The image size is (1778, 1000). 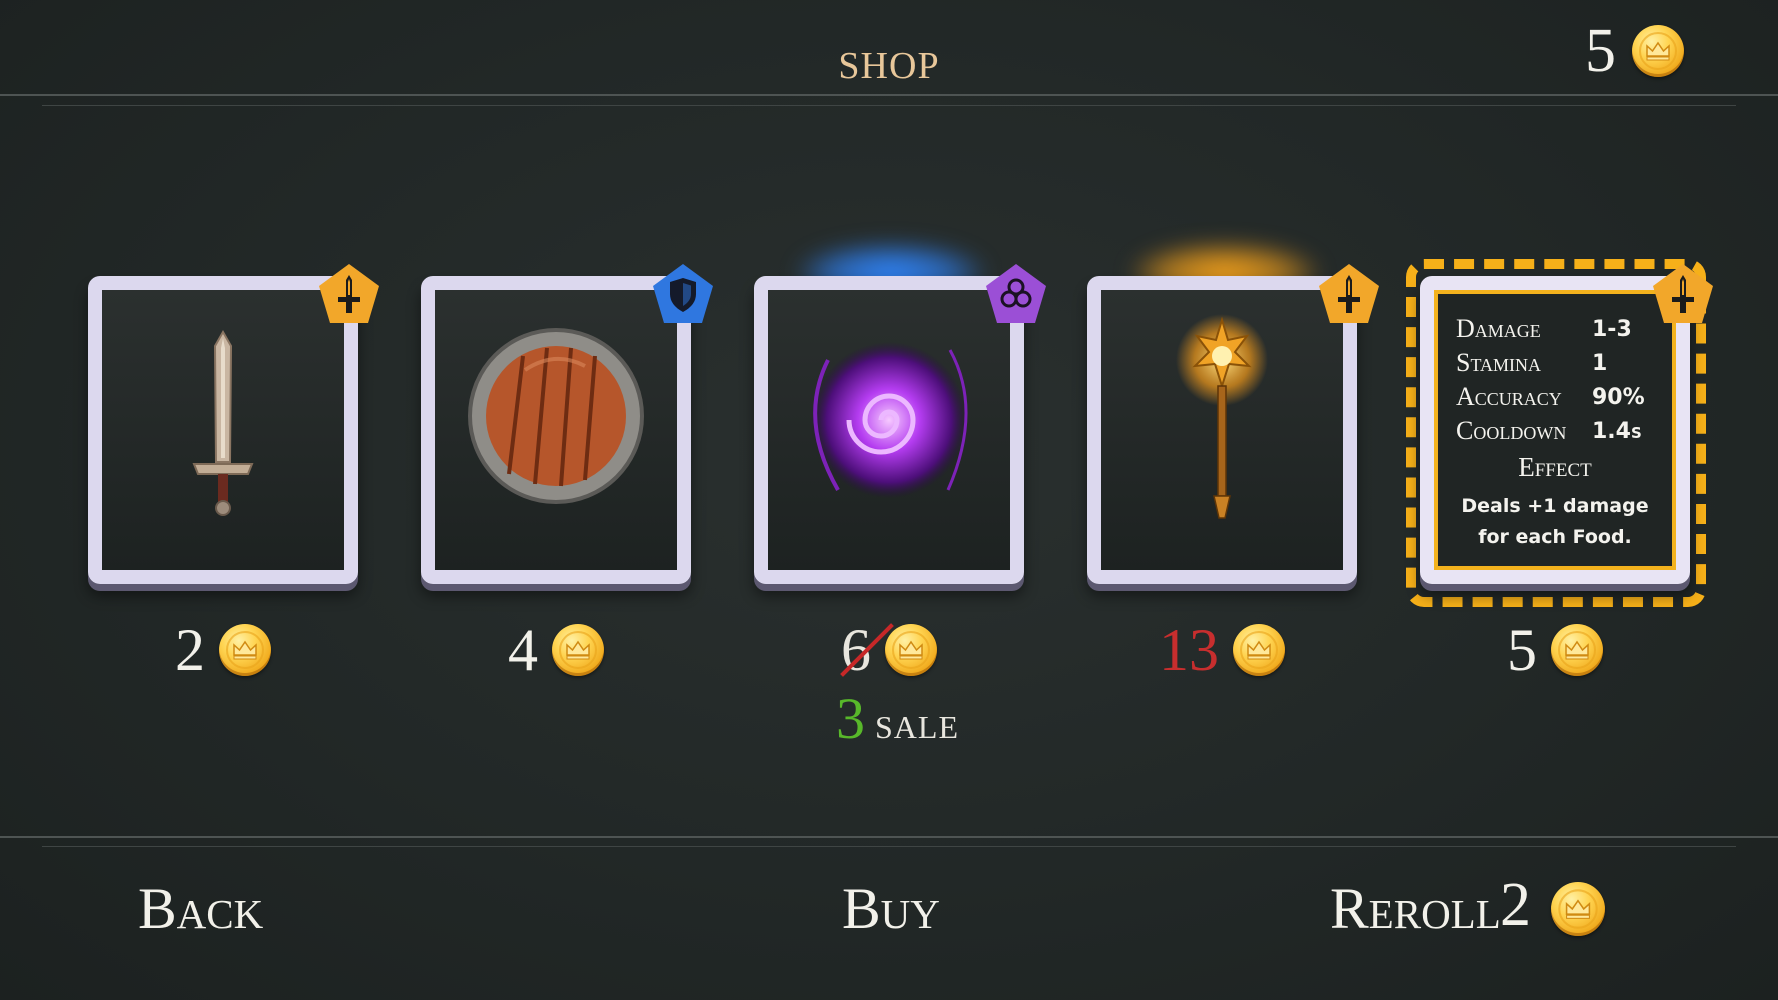 What do you see at coordinates (1559, 329) in the screenshot?
I see `stat-damage: Damage 1-3` at bounding box center [1559, 329].